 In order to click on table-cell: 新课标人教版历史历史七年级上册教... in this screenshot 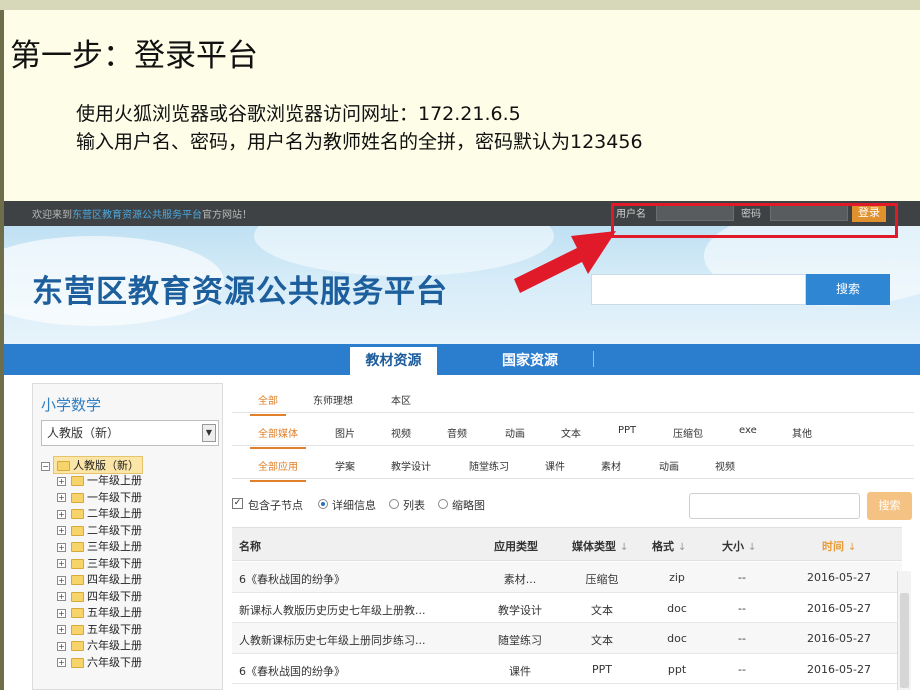, I will do `click(332, 610)`.